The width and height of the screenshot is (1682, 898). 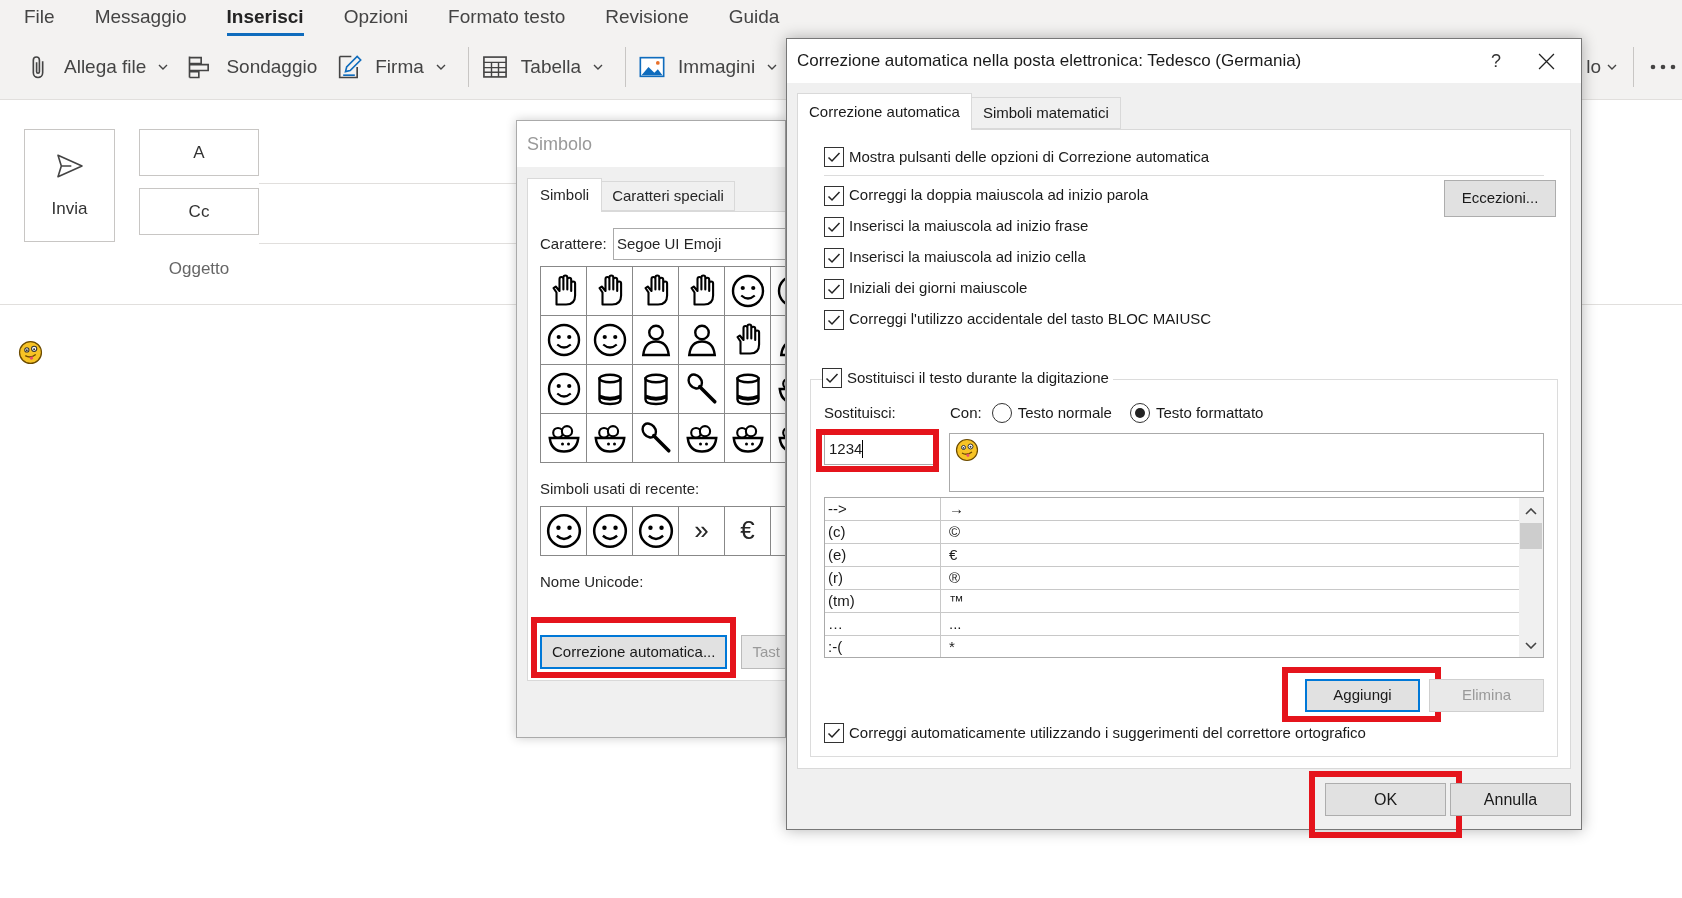 I want to click on chevron-down-icon, so click(x=1531, y=645).